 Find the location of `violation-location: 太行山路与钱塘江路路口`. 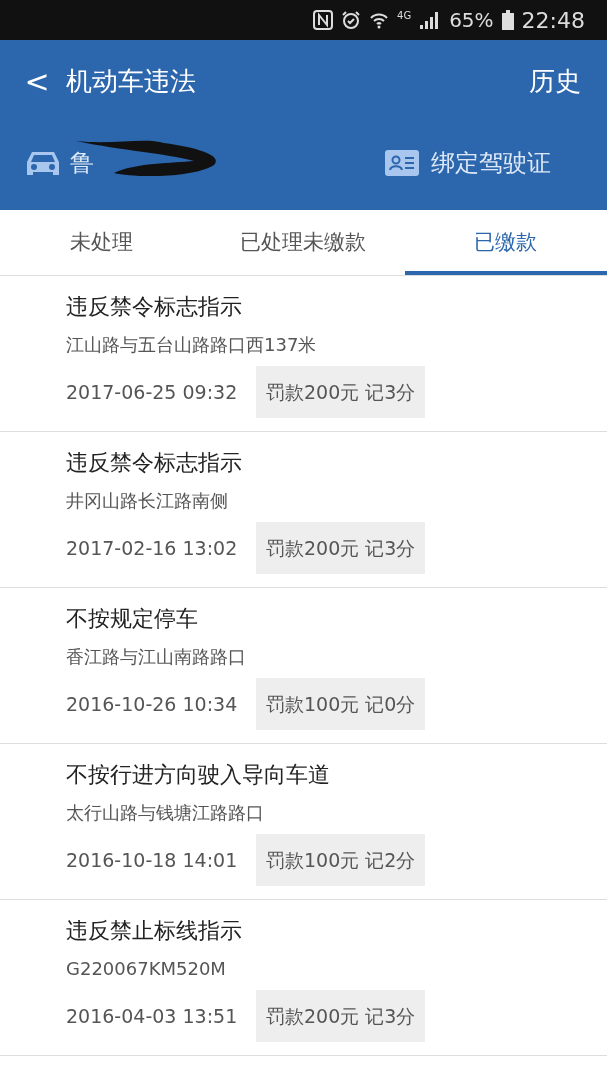

violation-location: 太行山路与钱塘江路路口 is located at coordinates (165, 813).